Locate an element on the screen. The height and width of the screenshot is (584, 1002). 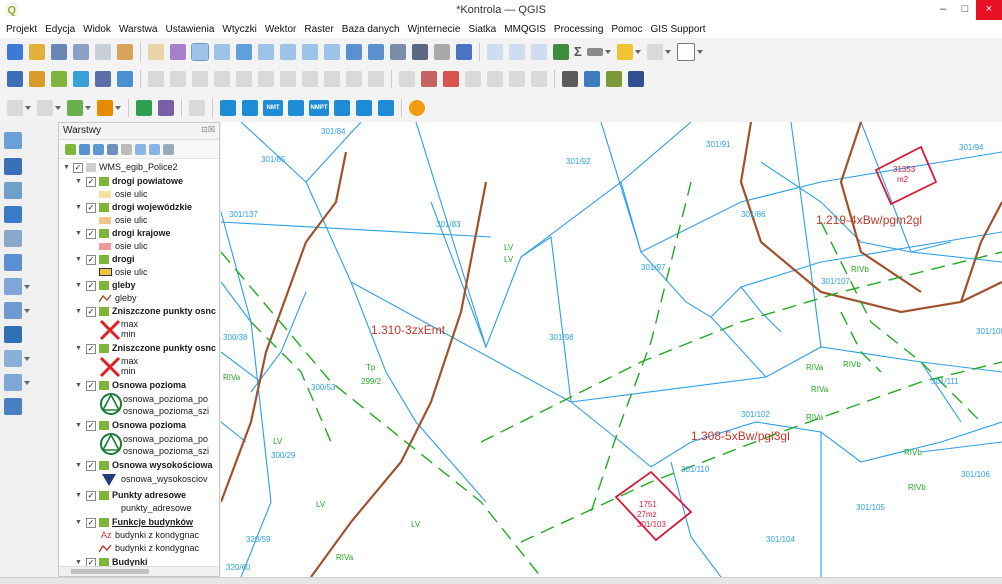
add-wms-icon is located at coordinates (125, 78).